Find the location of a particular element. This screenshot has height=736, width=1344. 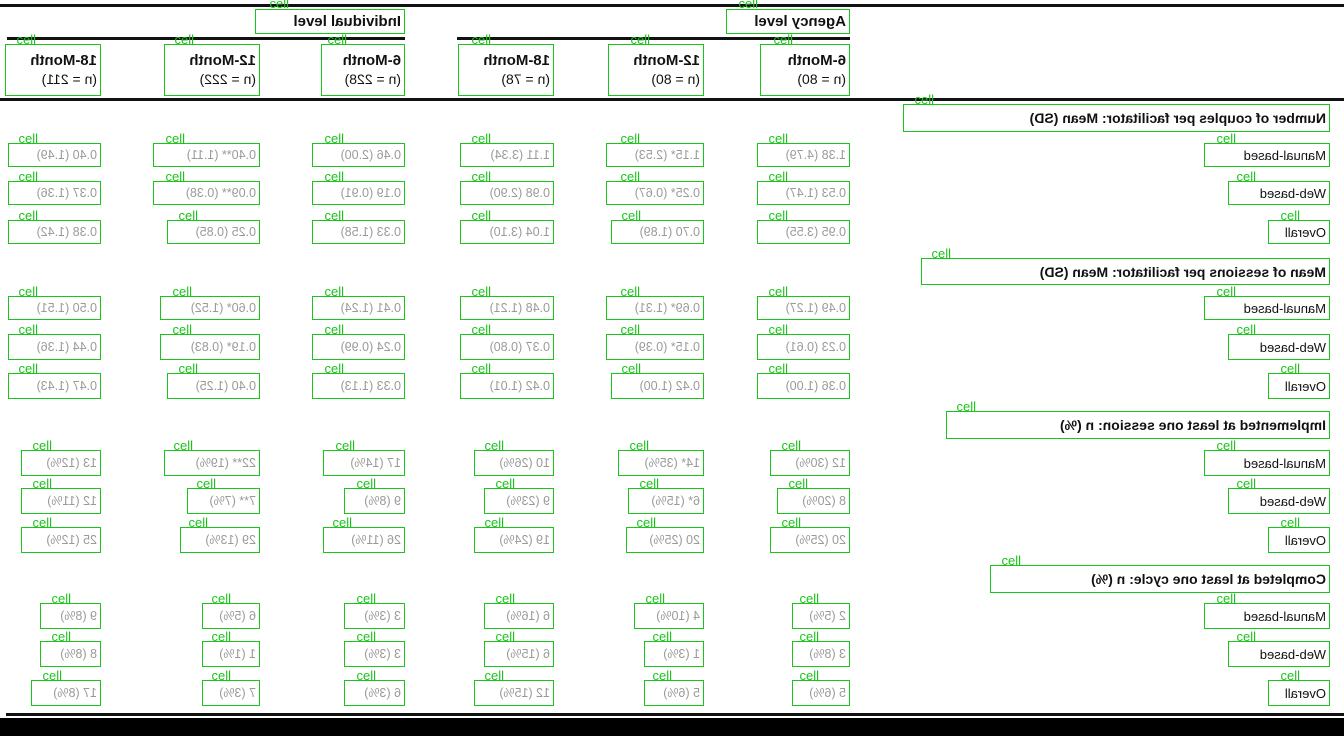

table-cell: 0.37 (1.36) is located at coordinates (54, 193).